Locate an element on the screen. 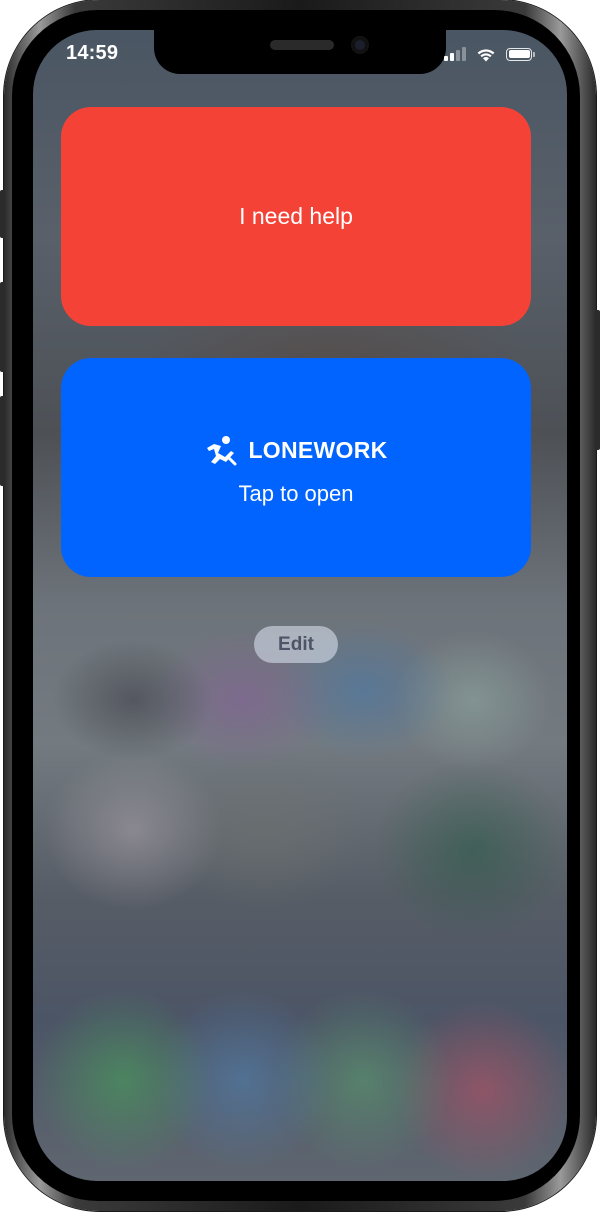 The width and height of the screenshot is (600, 1213). i-need-help-widget: I need help is located at coordinates (296, 216).